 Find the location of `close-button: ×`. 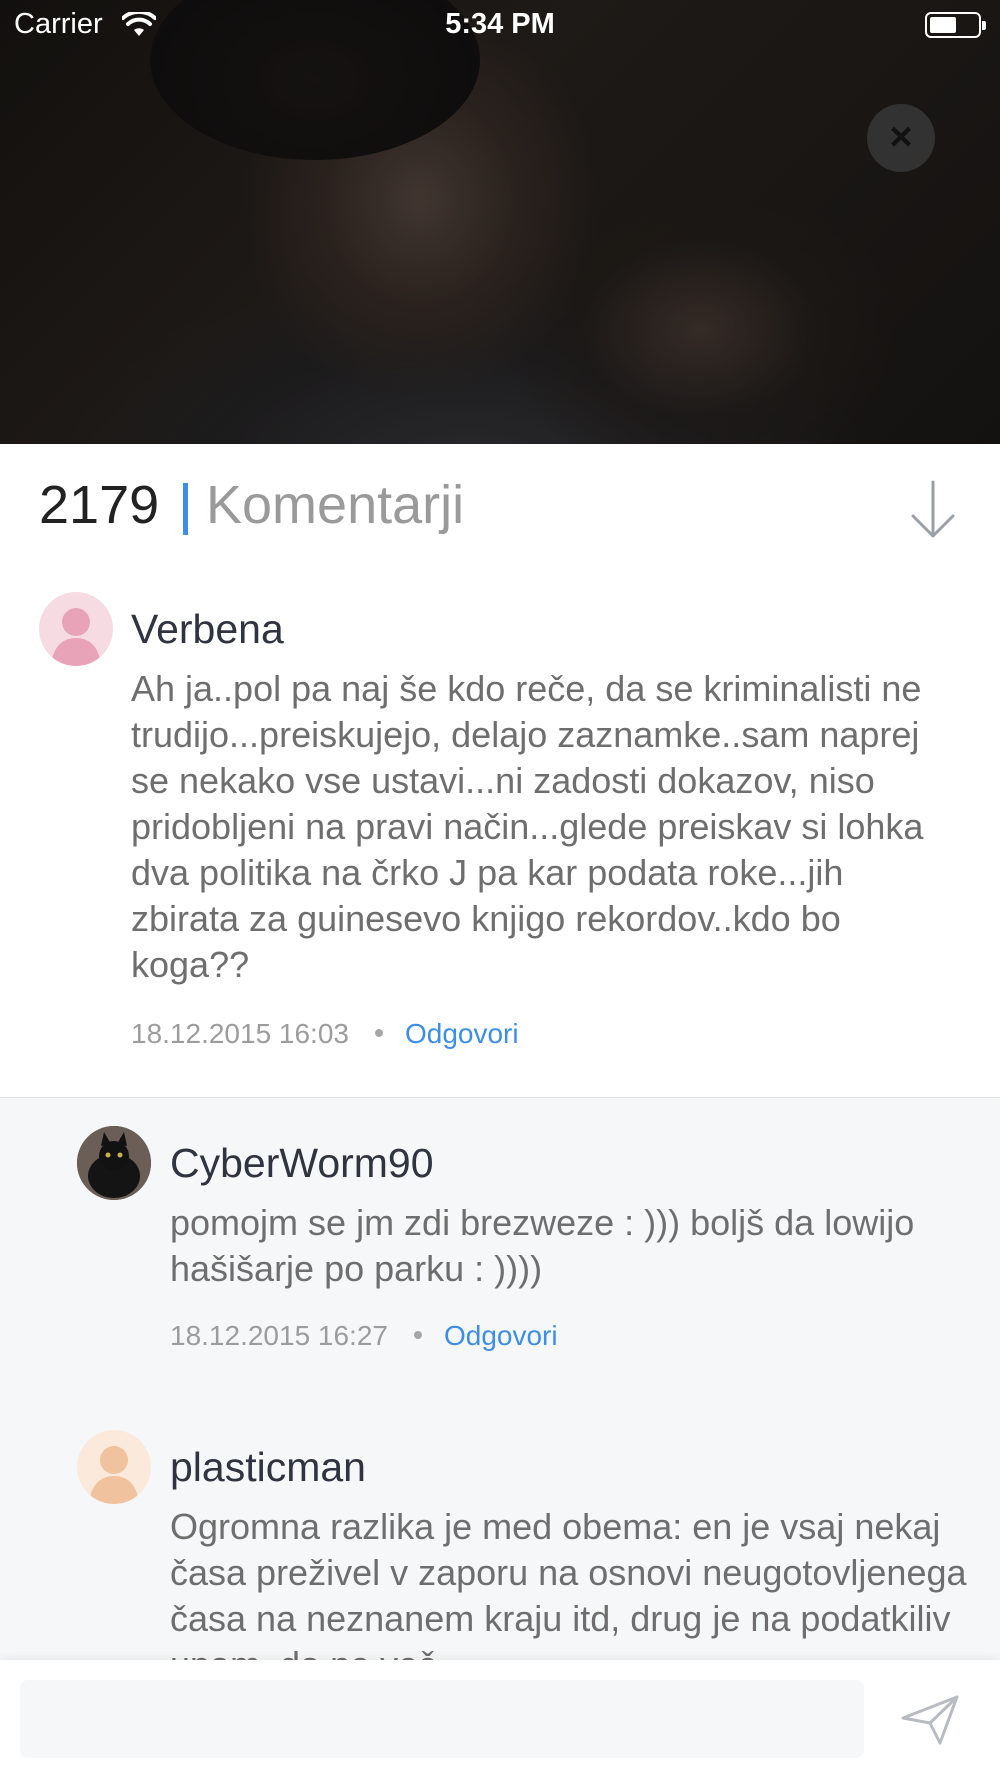

close-button: × is located at coordinates (901, 138).